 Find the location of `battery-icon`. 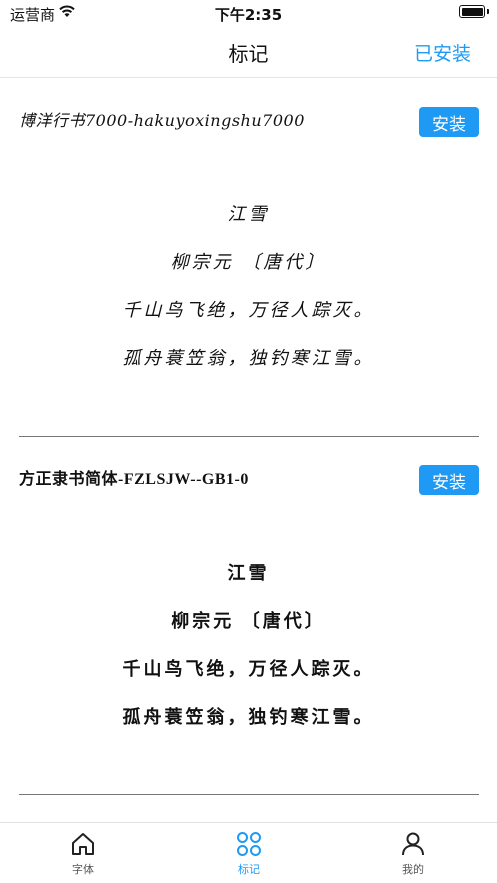

battery-icon is located at coordinates (472, 11).